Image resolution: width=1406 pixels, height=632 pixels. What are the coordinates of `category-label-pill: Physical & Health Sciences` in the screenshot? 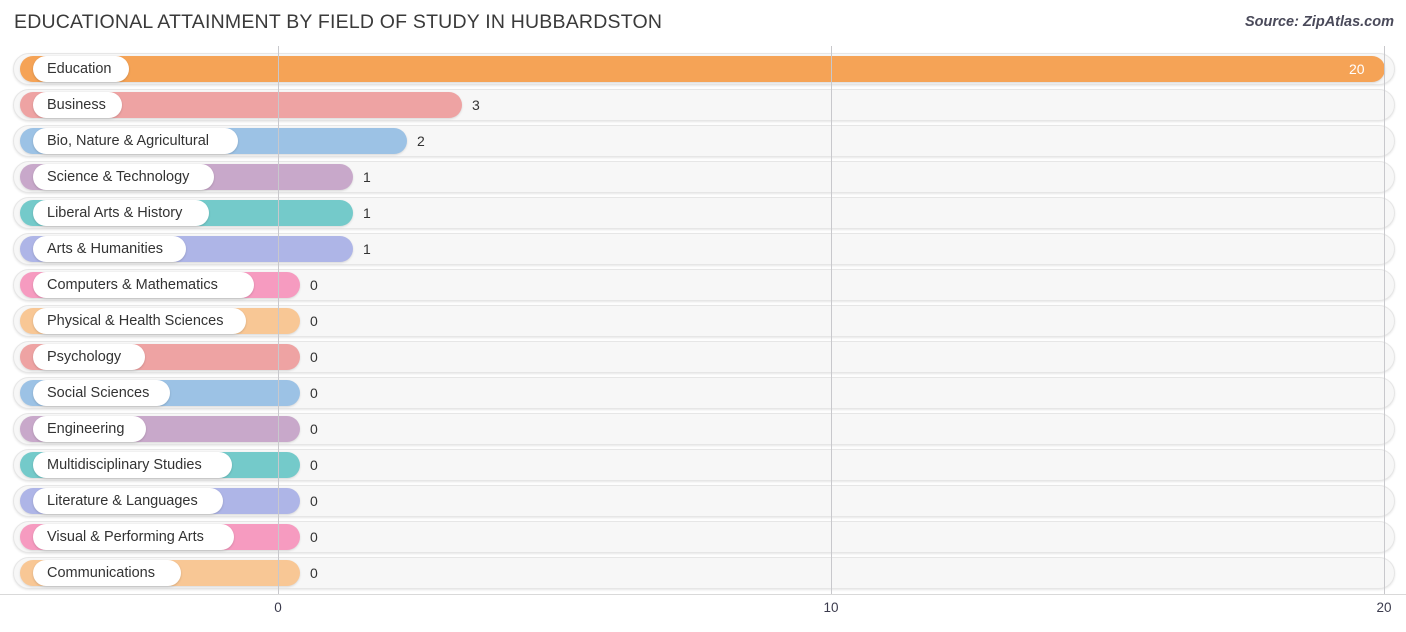 It's located at (139, 321).